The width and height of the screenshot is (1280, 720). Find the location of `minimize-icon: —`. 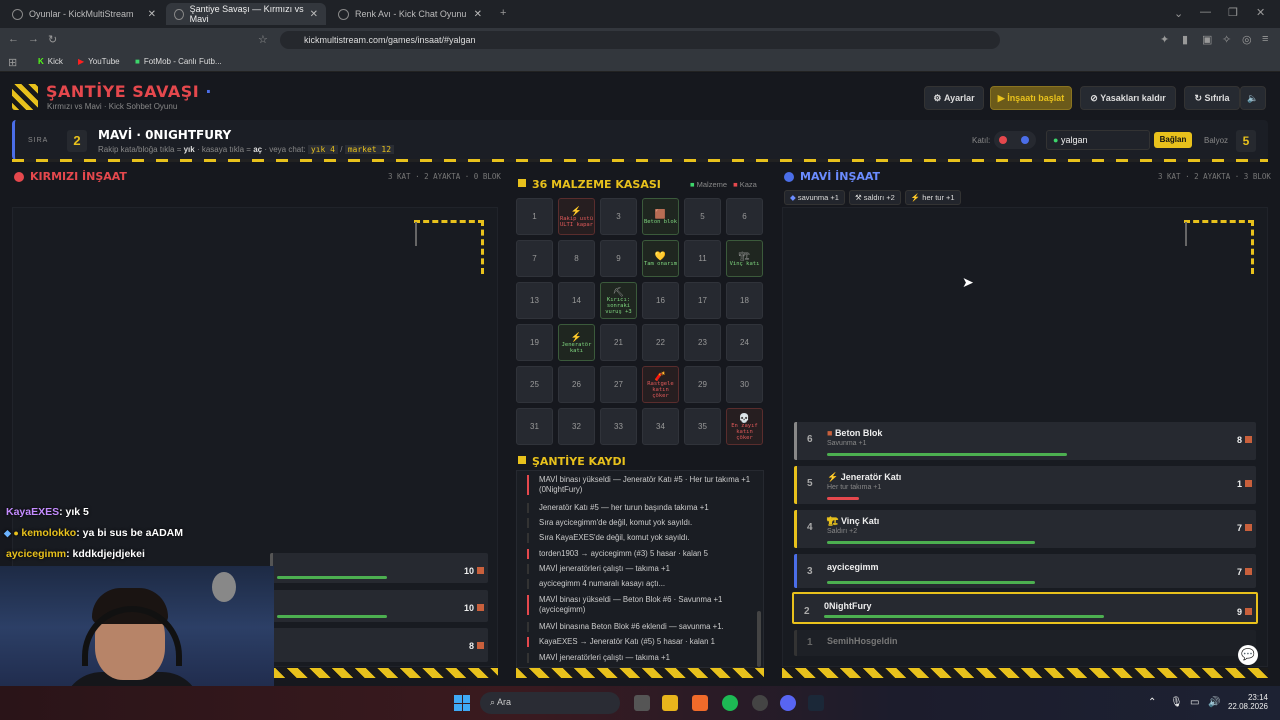

minimize-icon: — is located at coordinates (1205, 12).